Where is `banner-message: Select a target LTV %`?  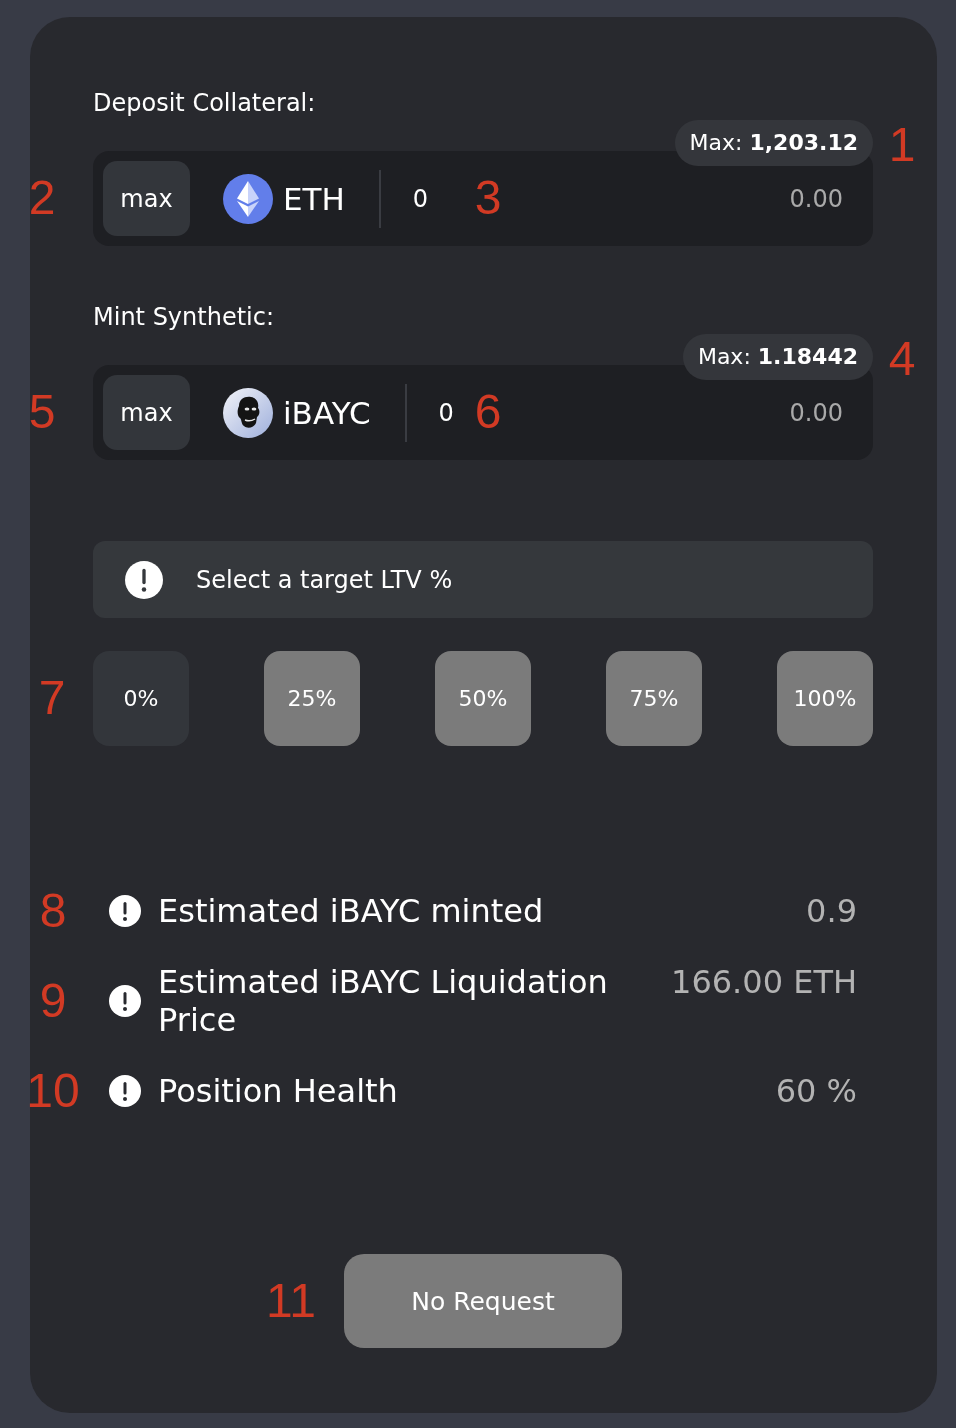 banner-message: Select a target LTV % is located at coordinates (324, 579).